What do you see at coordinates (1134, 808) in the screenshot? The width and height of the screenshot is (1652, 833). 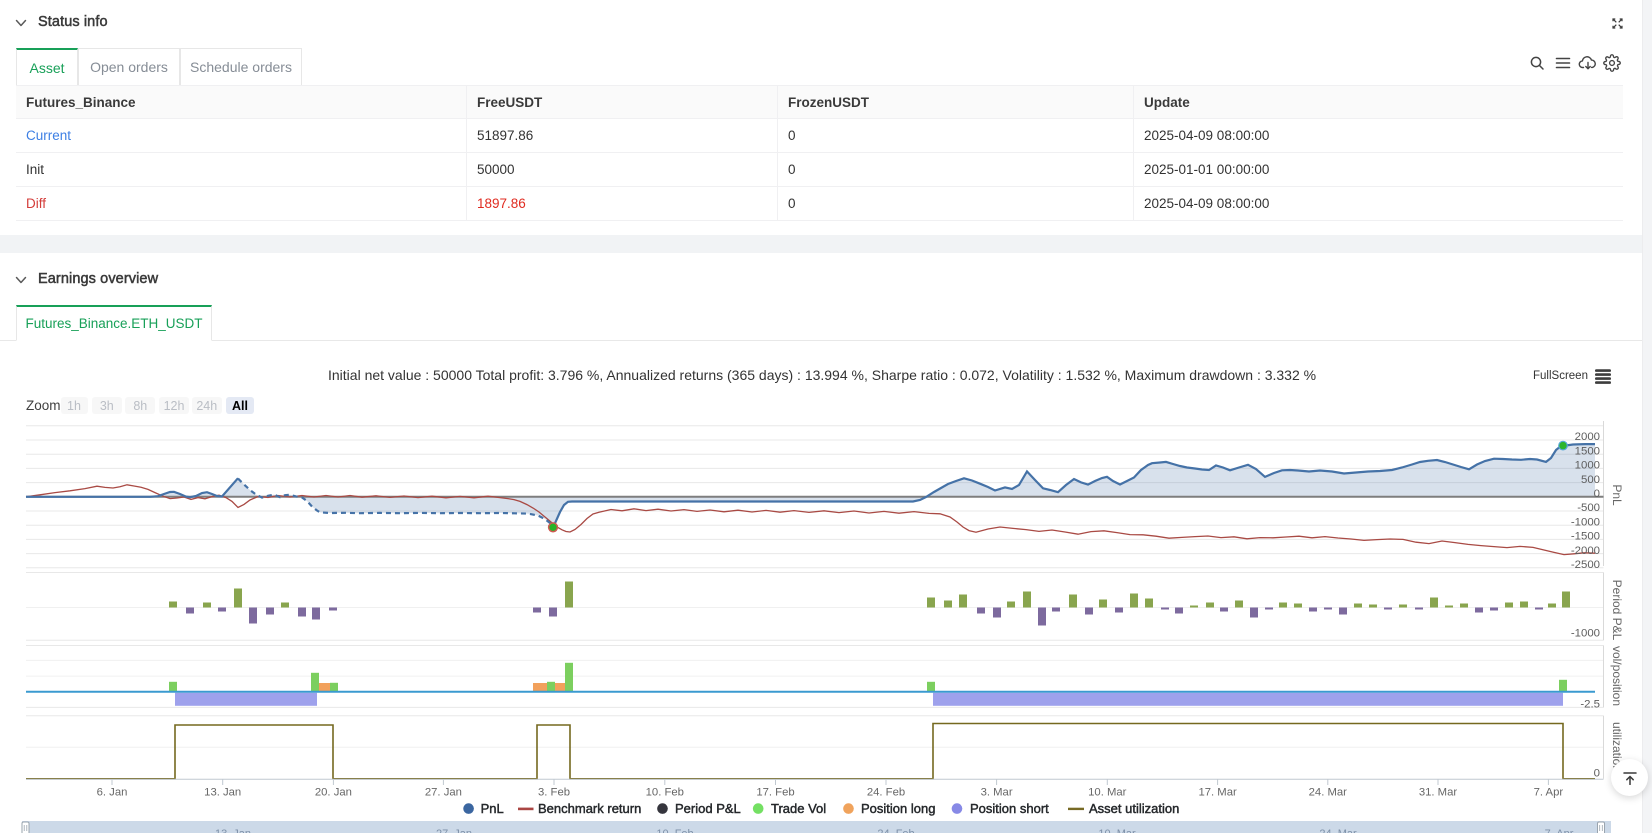 I see `svg-text: Asset utilization` at bounding box center [1134, 808].